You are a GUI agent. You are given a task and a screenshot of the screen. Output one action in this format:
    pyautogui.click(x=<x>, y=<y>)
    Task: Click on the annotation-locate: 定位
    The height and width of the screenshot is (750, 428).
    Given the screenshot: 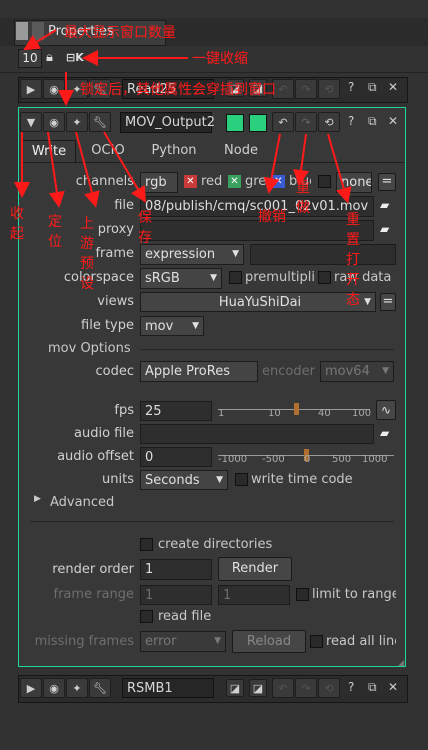 What is the action you would take?
    pyautogui.click(x=55, y=232)
    